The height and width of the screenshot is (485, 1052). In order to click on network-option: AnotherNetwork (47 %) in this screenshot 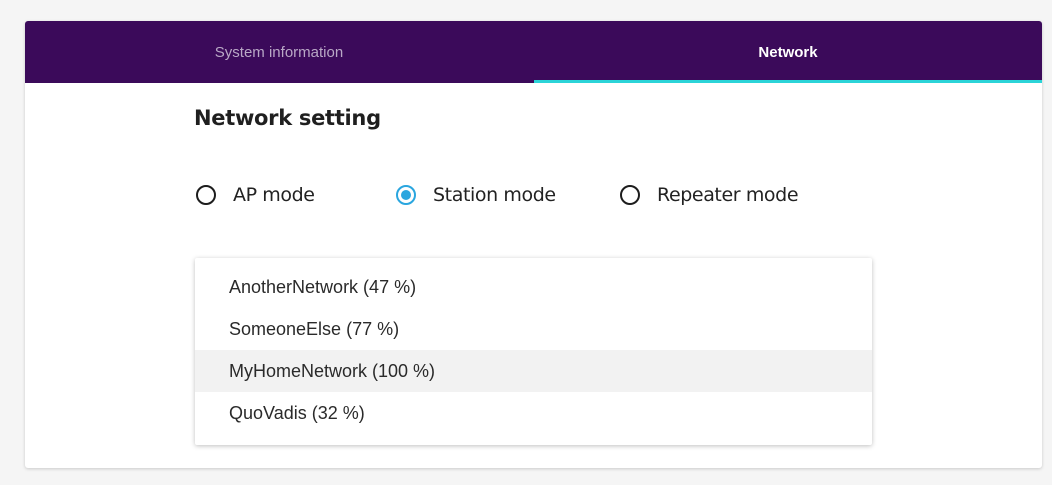, I will do `click(533, 287)`.